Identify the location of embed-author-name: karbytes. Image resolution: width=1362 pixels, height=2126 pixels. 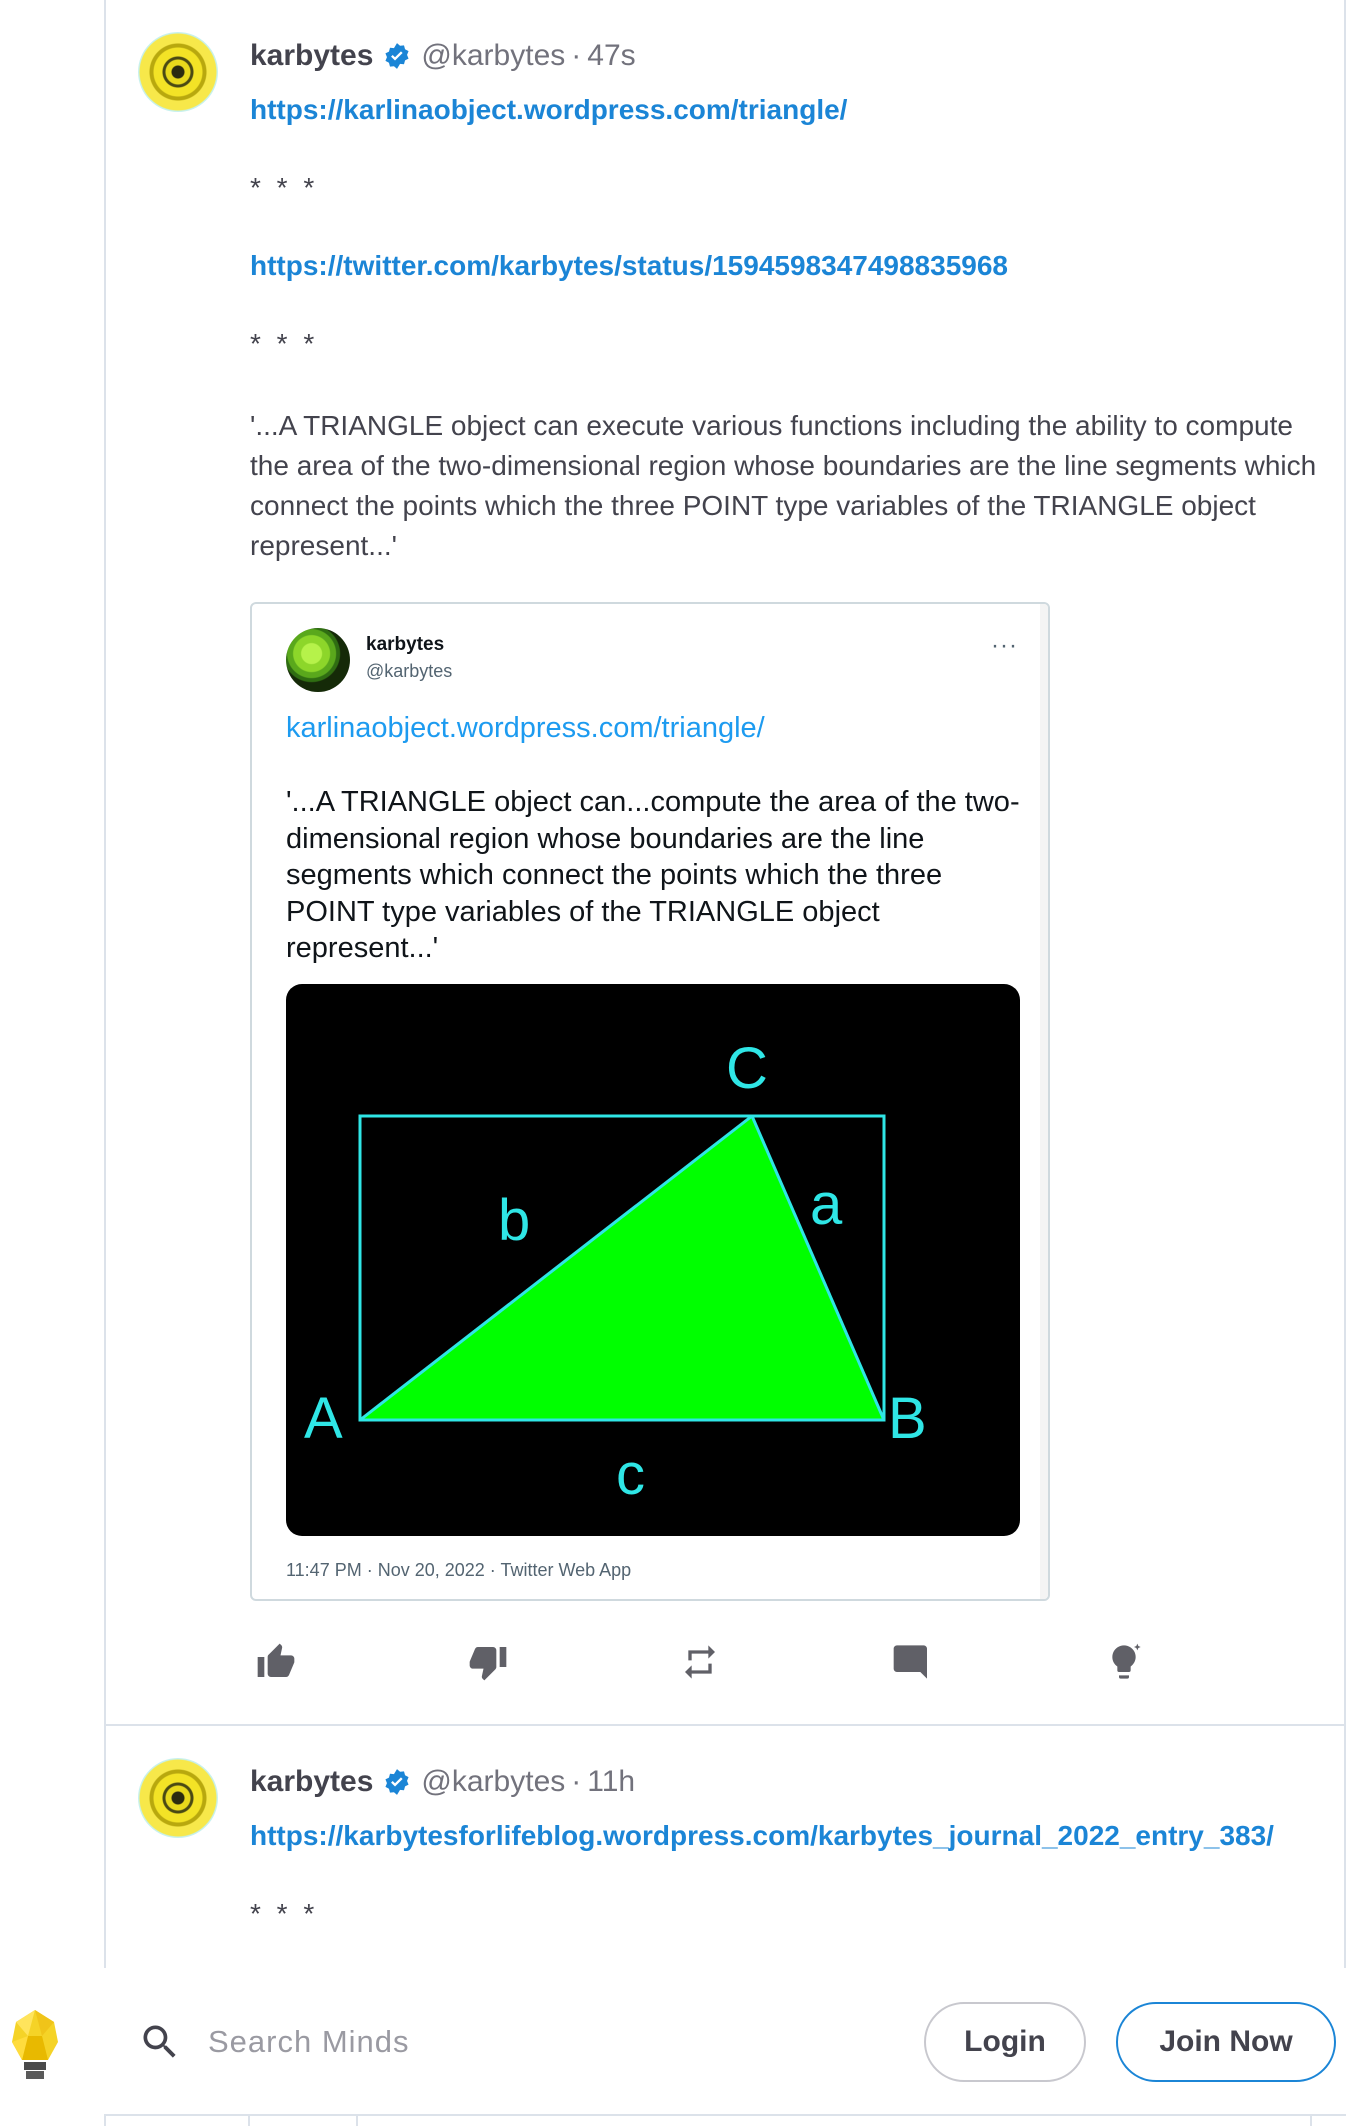
(405, 645).